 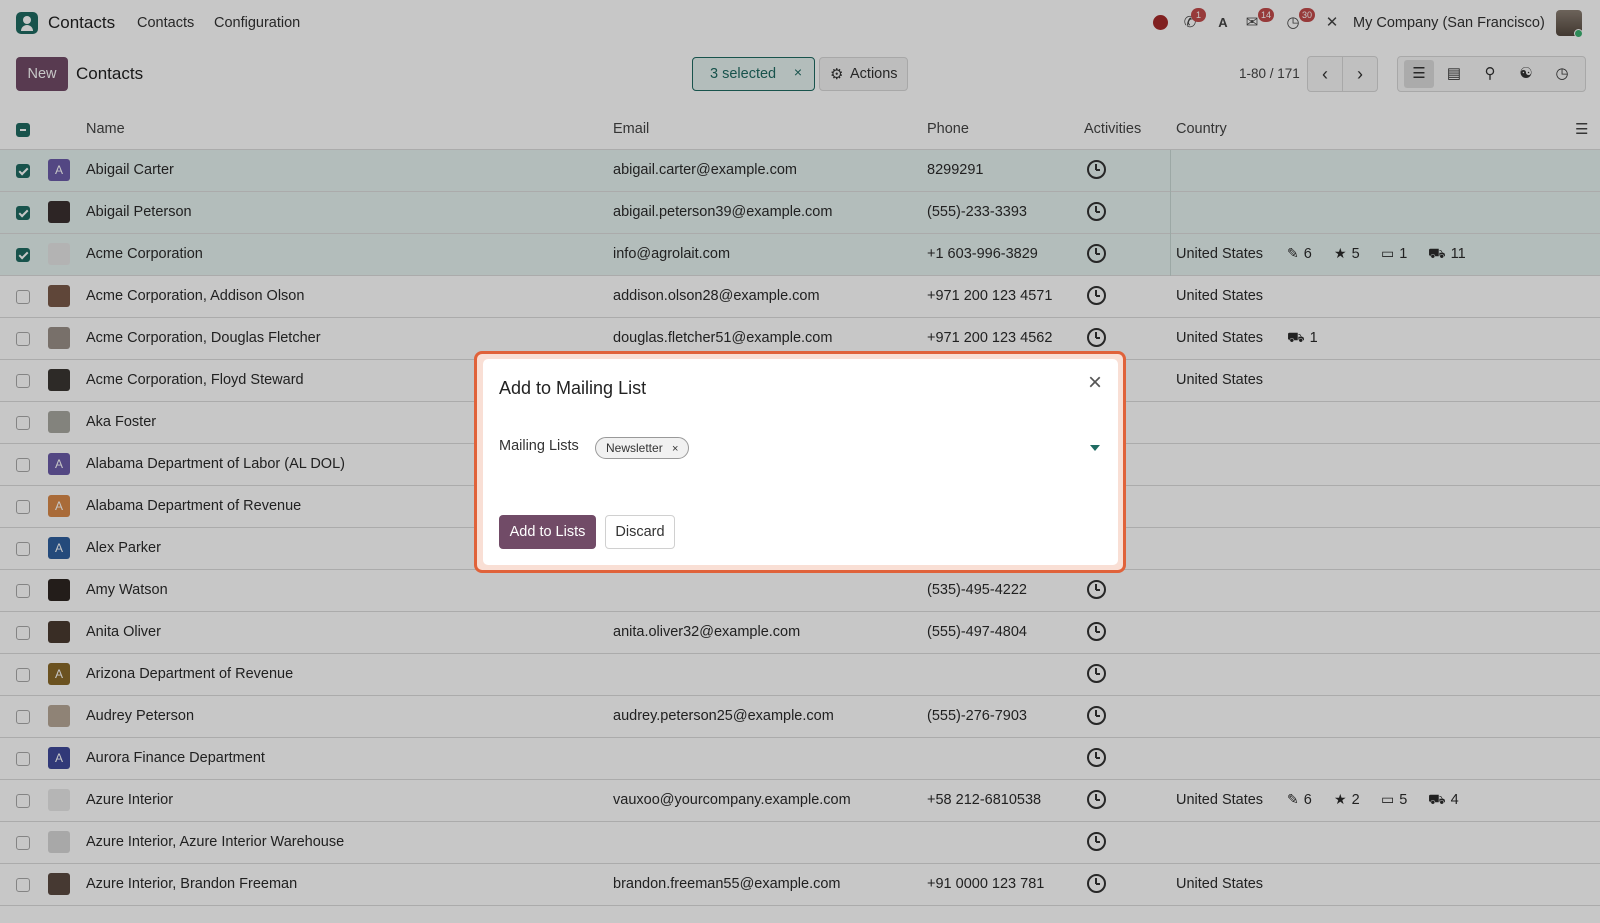 I want to click on modal-title: Add to Mailing List, so click(x=573, y=388).